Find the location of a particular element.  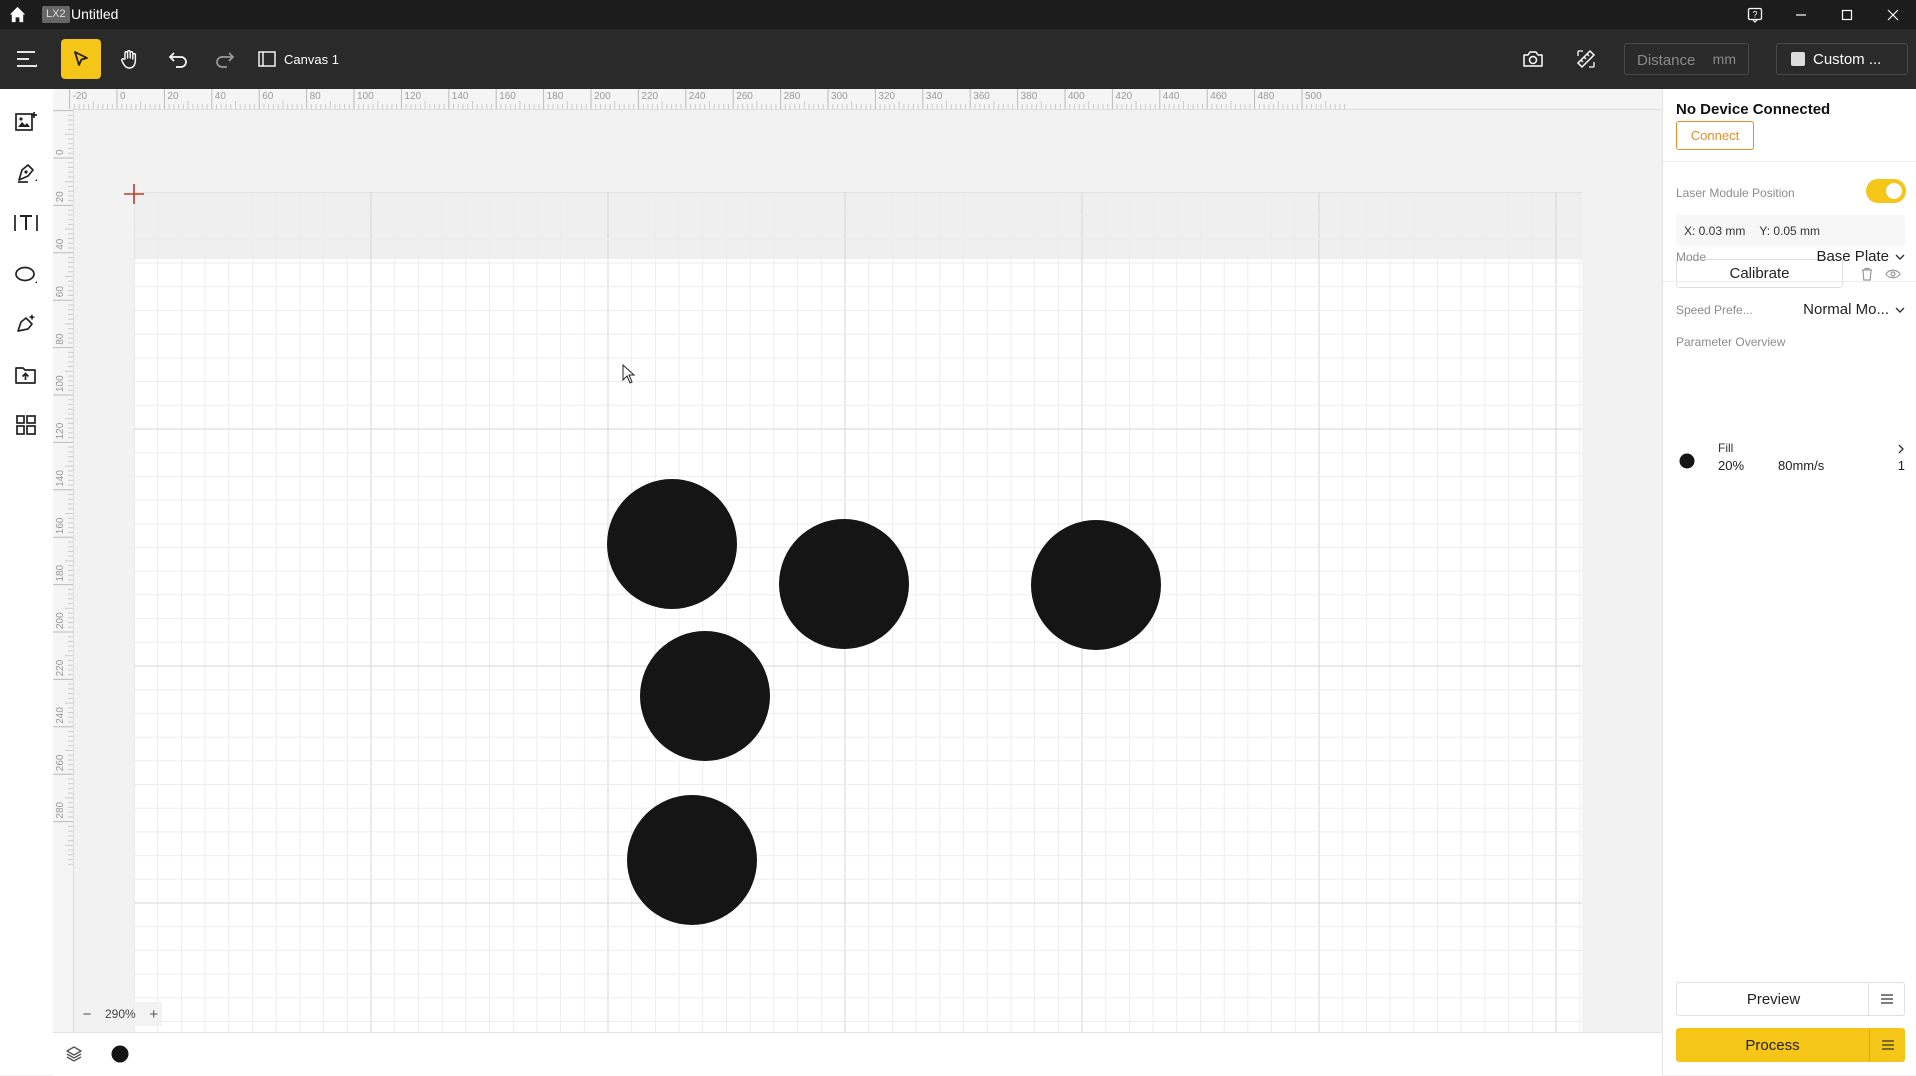

ruler-label: 380 is located at coordinates (1029, 96).